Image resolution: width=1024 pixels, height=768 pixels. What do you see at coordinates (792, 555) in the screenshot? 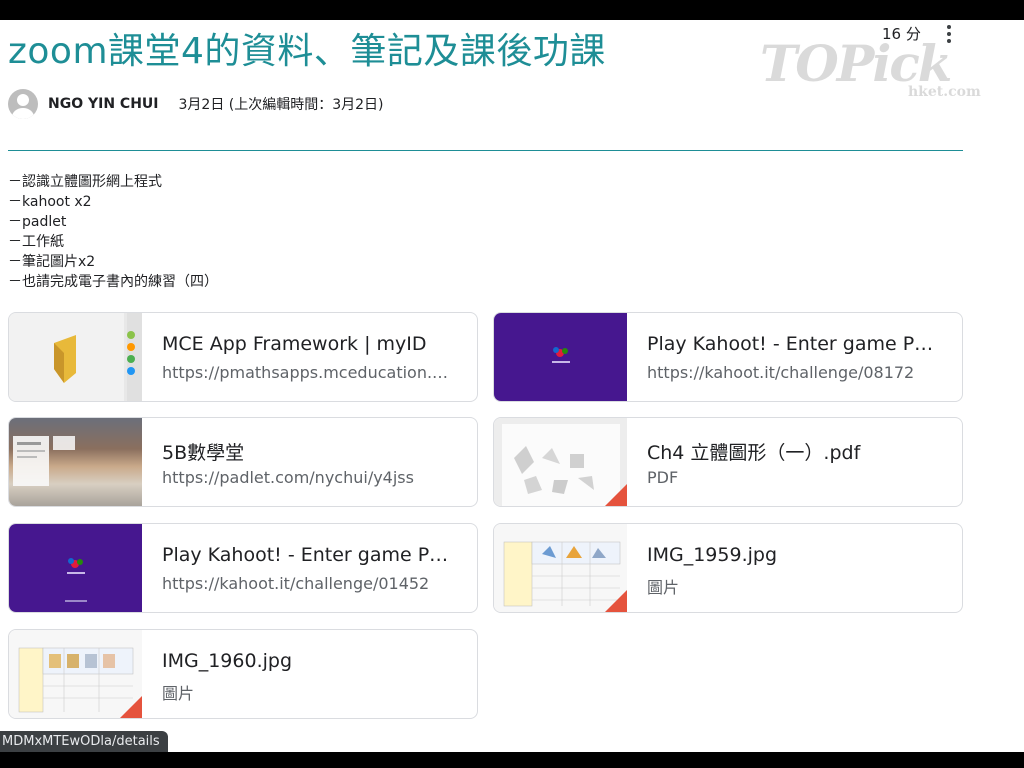
I see `attachment-title: IMG_1959.jpg` at bounding box center [792, 555].